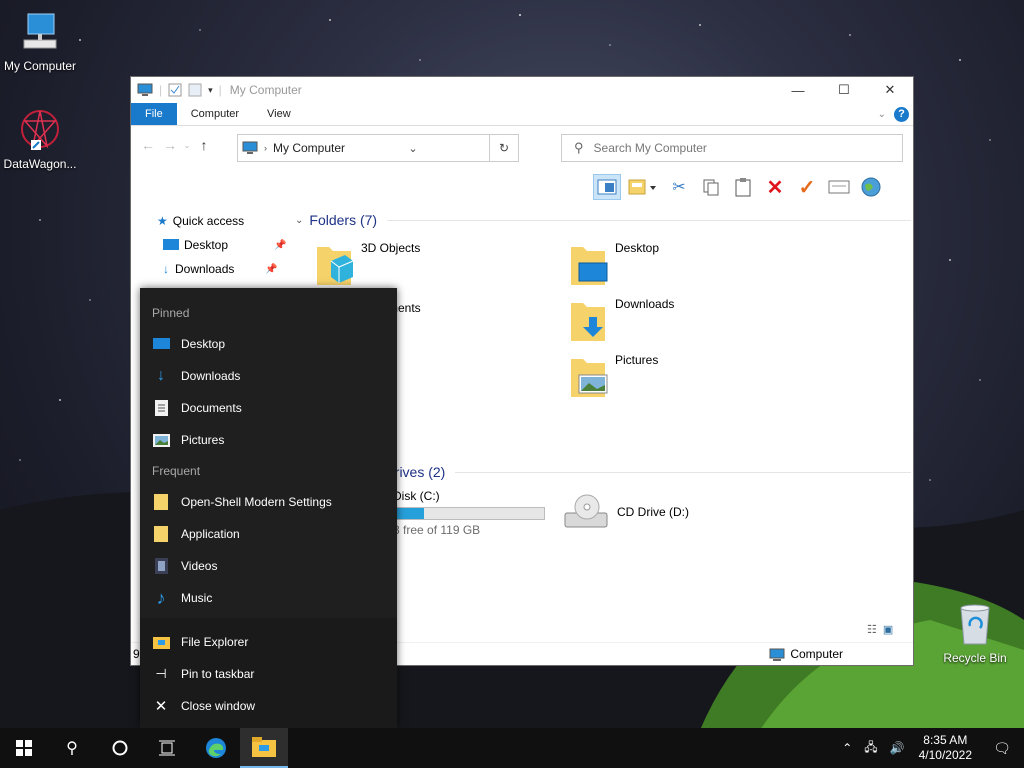 This screenshot has width=1024, height=768. Describe the element at coordinates (299, 220) in the screenshot. I see `chevron-down-icon: ⌄` at that location.